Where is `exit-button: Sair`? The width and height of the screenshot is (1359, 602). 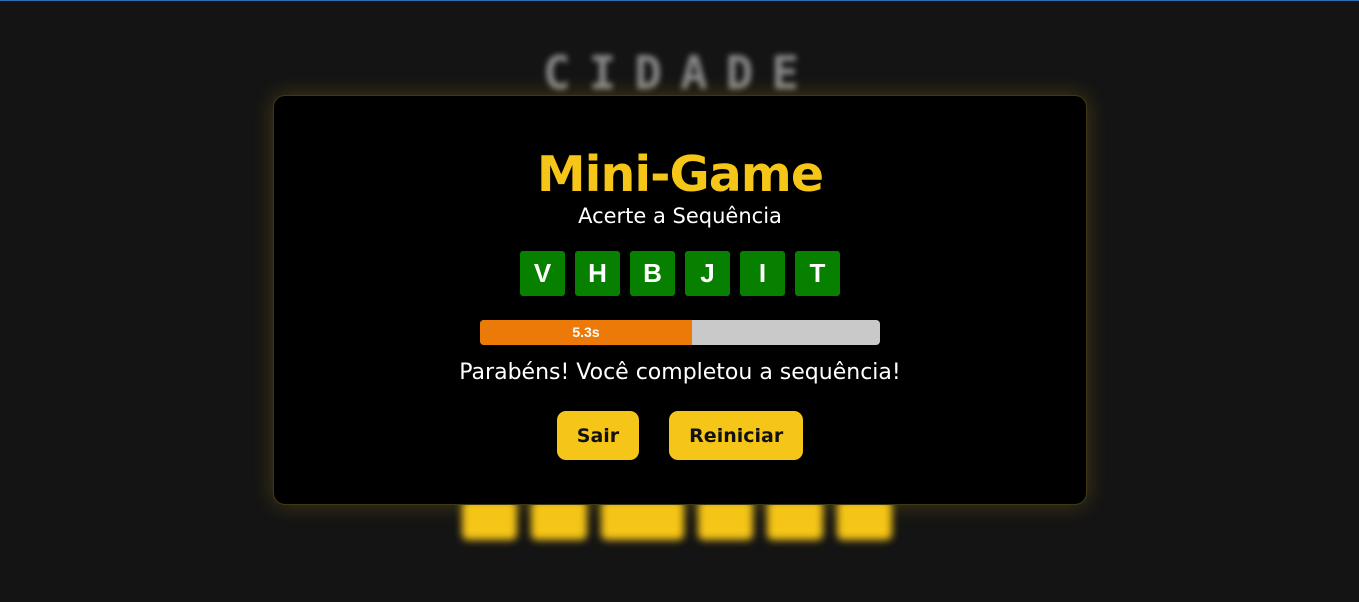
exit-button: Sair is located at coordinates (598, 435).